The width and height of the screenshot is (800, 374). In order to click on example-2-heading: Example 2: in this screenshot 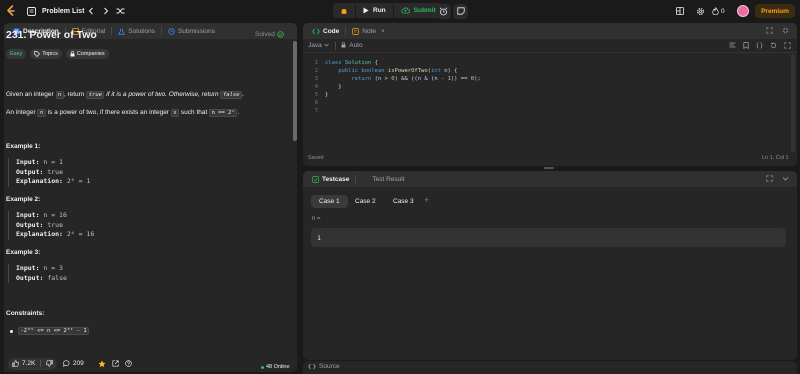, I will do `click(23, 199)`.